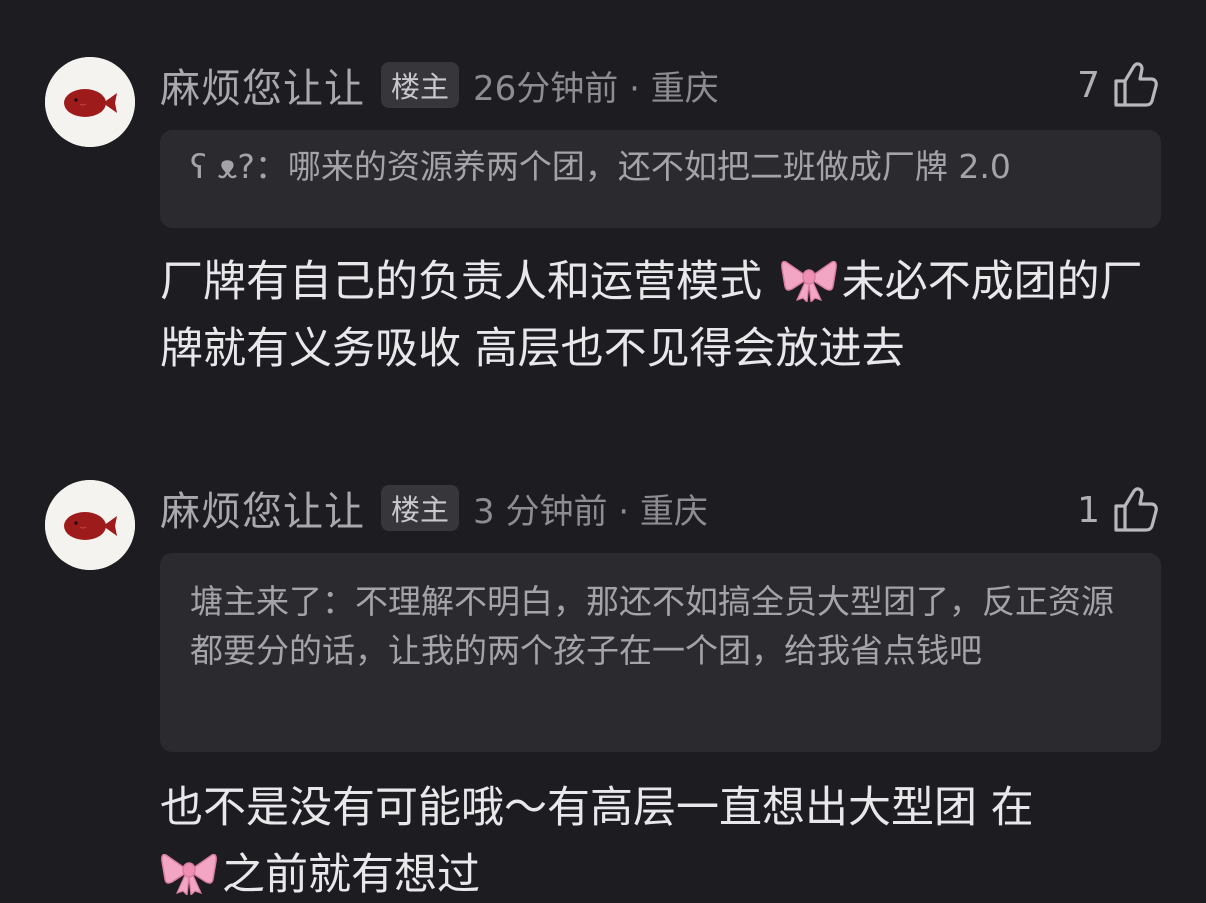 The image size is (1206, 903). What do you see at coordinates (262, 508) in the screenshot?
I see `username: 麻烦您让让` at bounding box center [262, 508].